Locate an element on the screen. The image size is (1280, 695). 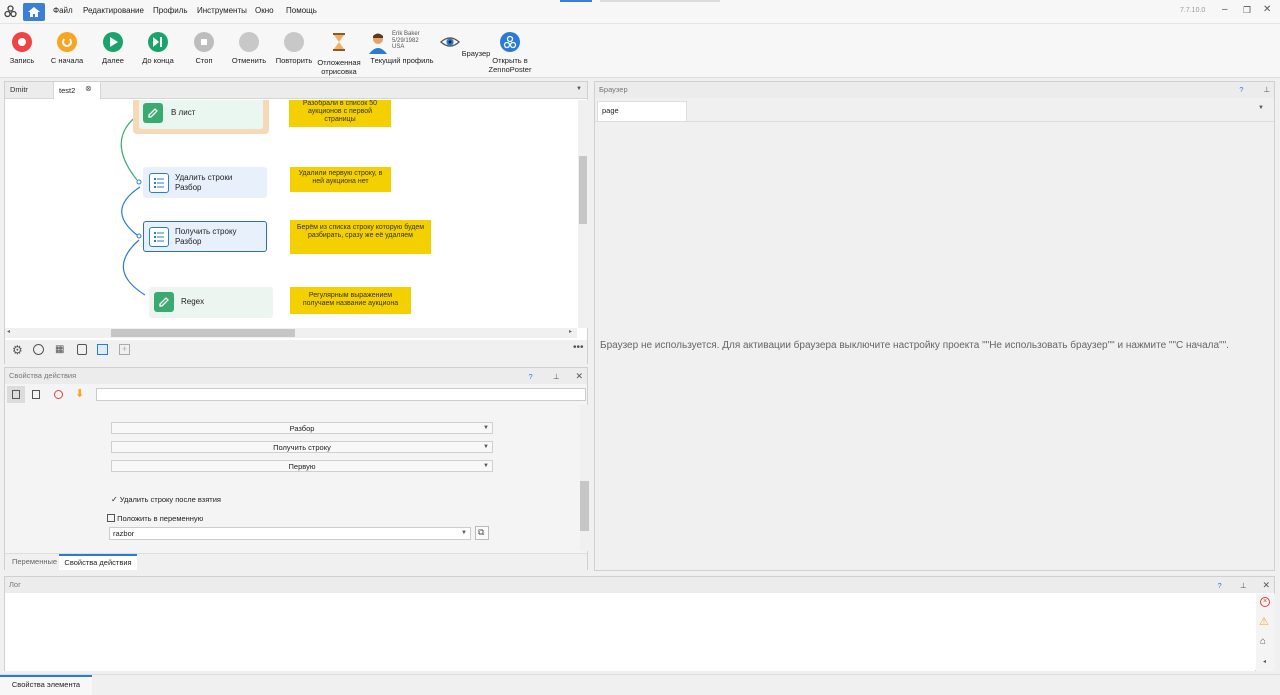
editor-bottom-toolbar: ⚙ ▦ + ••• is located at coordinates (296, 352).